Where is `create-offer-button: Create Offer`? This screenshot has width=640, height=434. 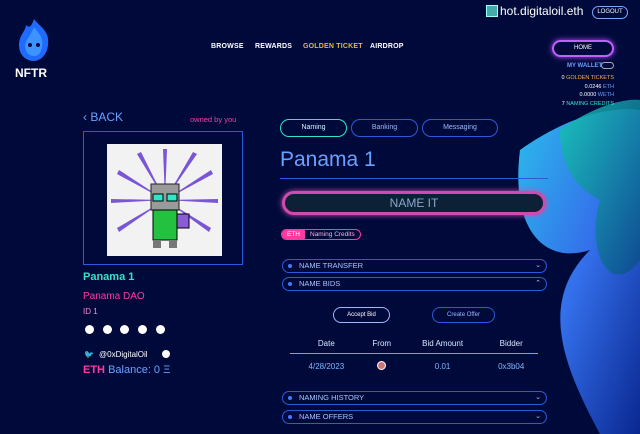 create-offer-button: Create Offer is located at coordinates (463, 315).